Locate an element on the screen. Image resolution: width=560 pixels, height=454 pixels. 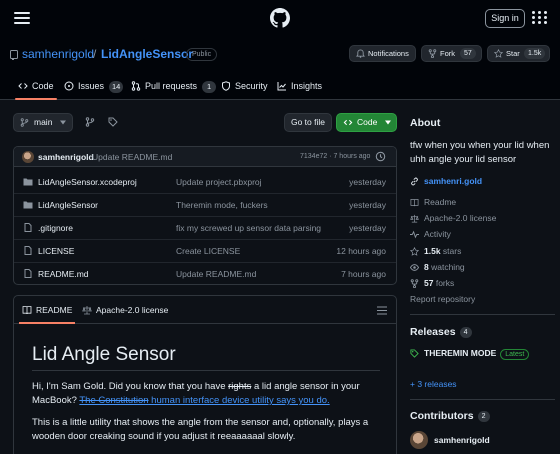
tab-readme: README is located at coordinates (47, 310).